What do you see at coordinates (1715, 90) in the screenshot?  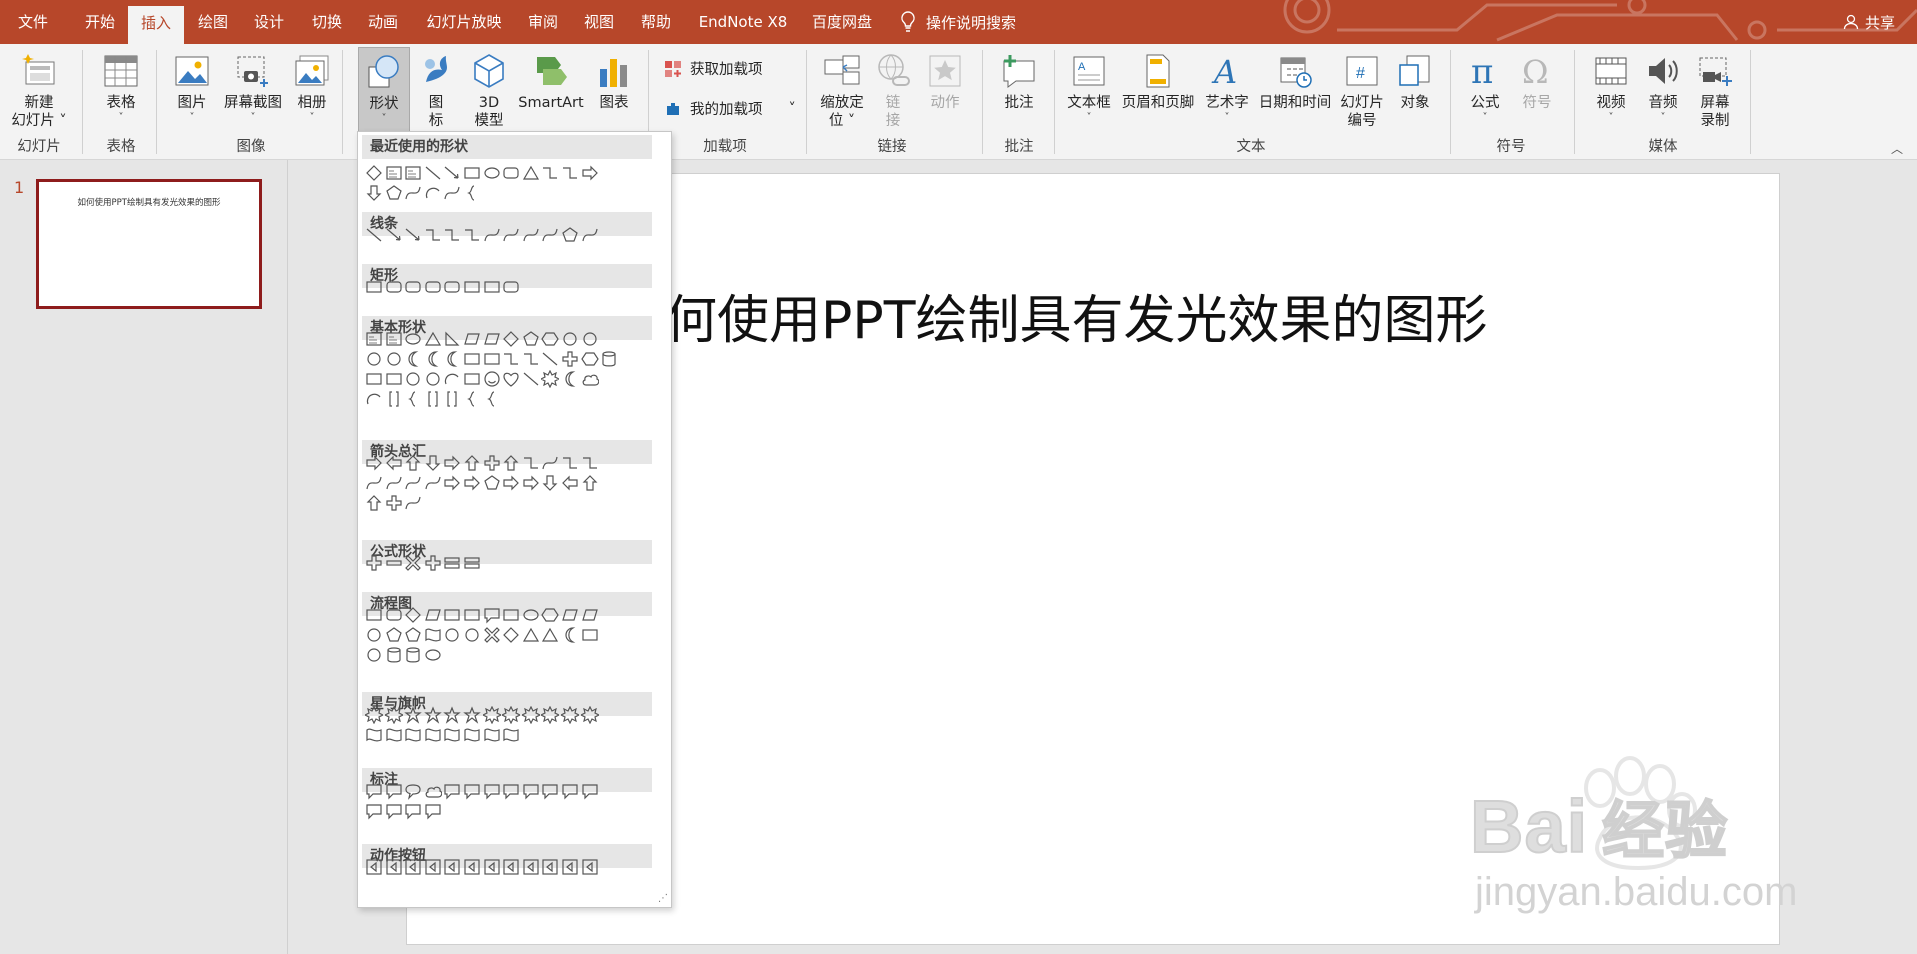 I see `screen-recording-button: 屏幕 录制` at bounding box center [1715, 90].